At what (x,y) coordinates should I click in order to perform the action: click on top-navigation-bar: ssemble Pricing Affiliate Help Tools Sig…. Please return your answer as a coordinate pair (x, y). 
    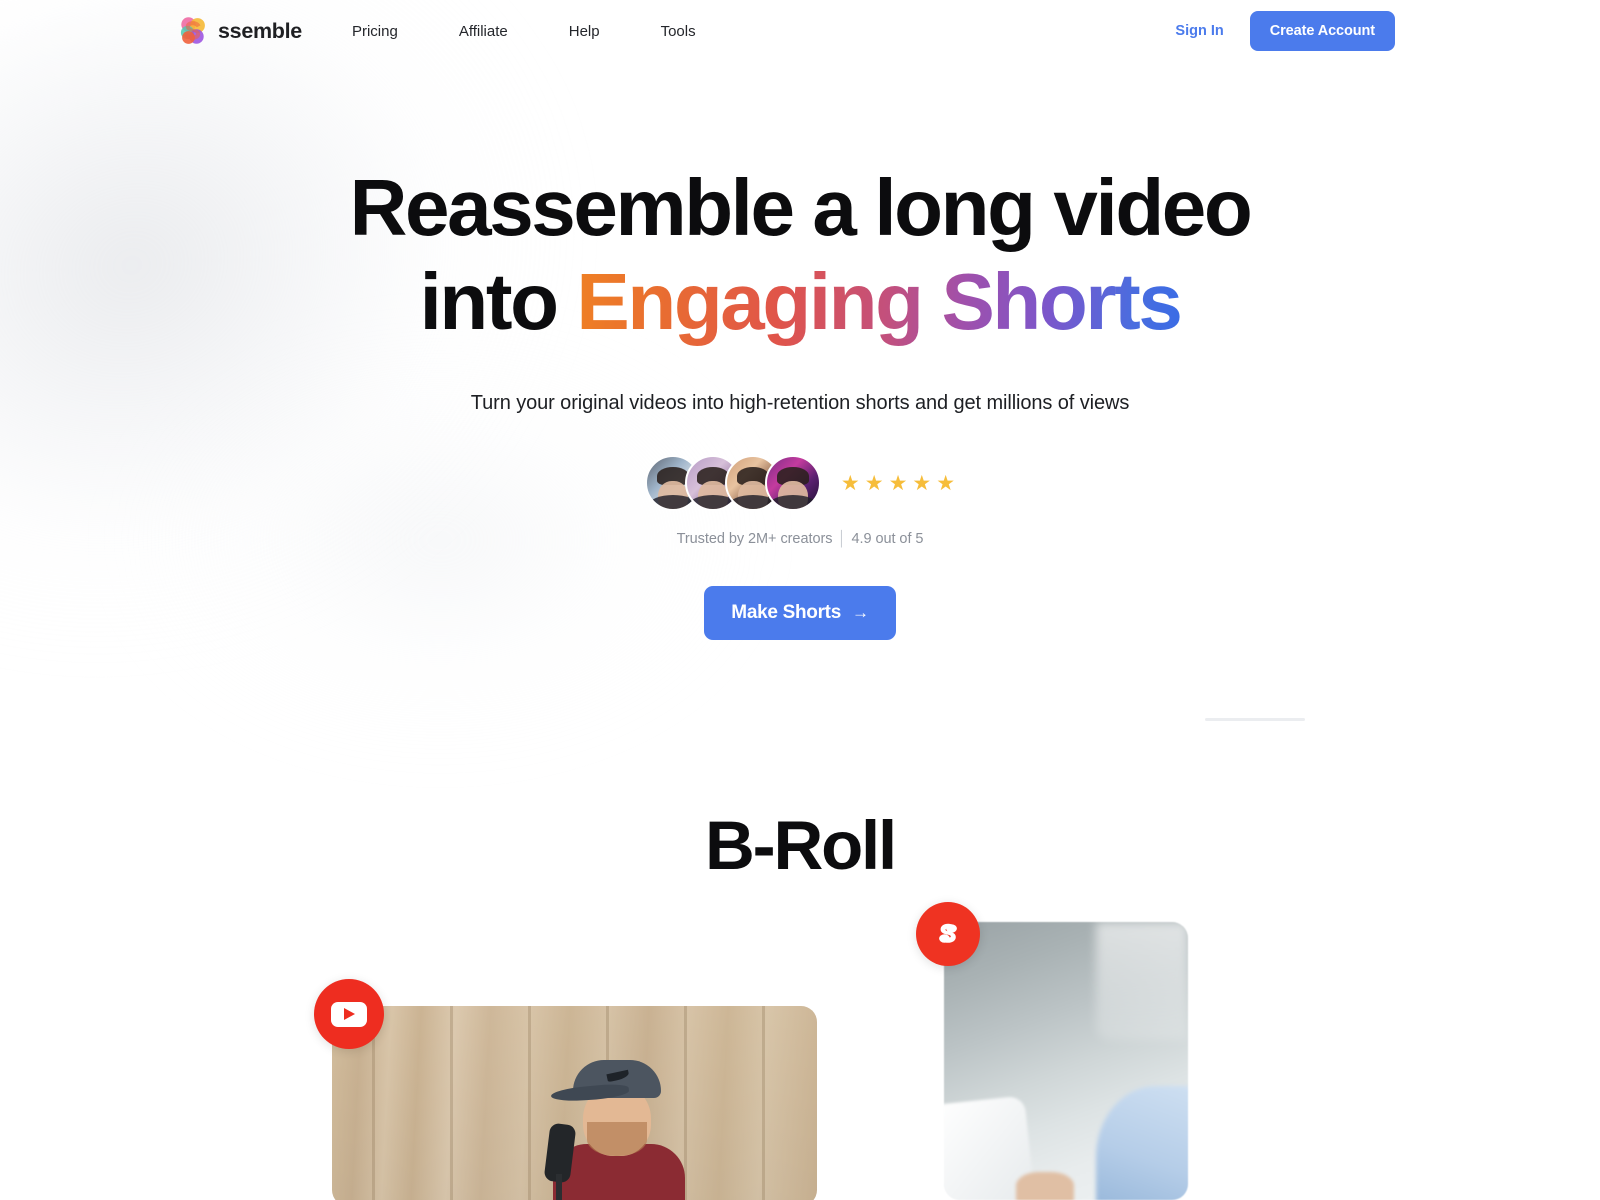
    Looking at the image, I should click on (800, 31).